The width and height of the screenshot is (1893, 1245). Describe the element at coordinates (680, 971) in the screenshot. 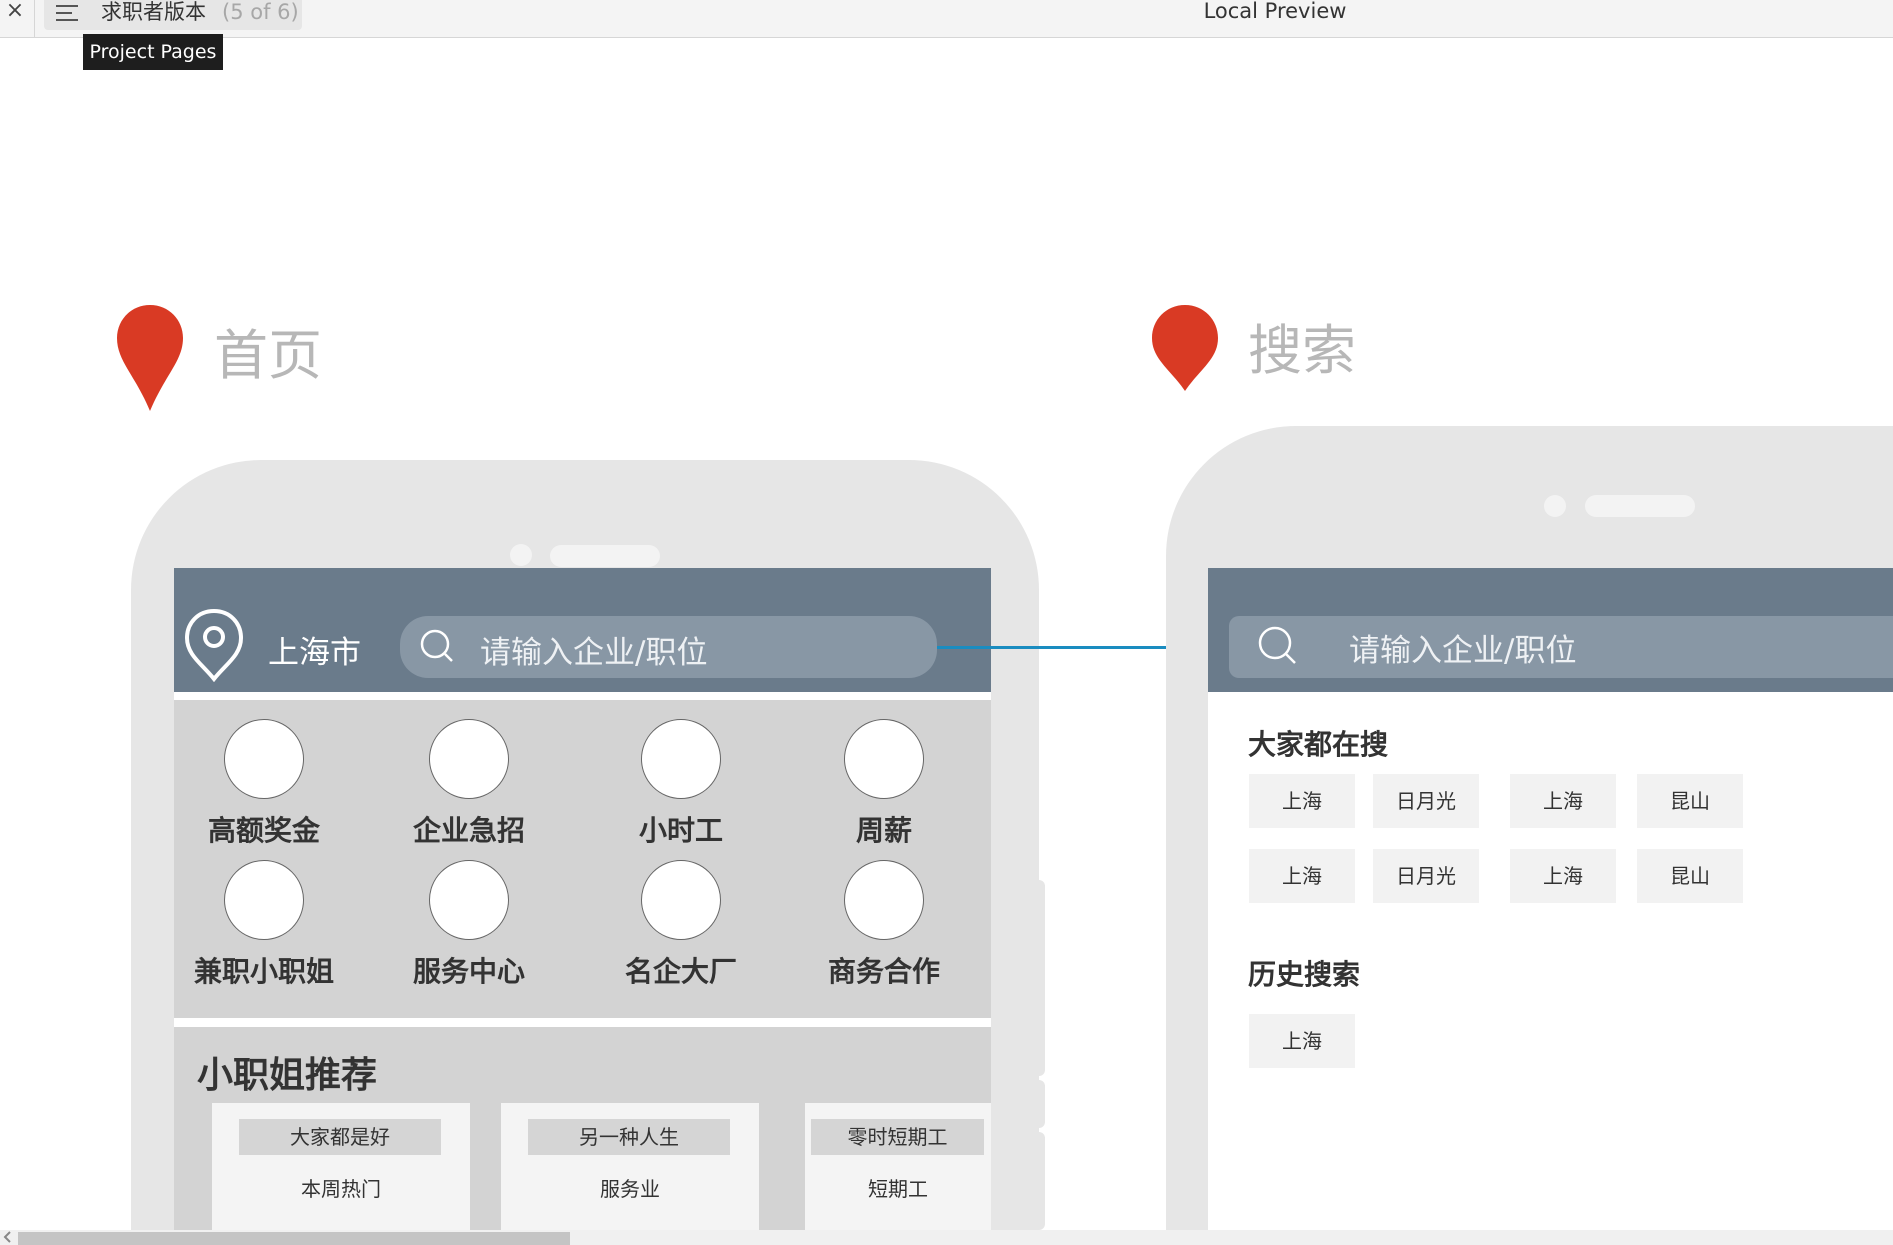

I see `category-label: 名企大厂` at that location.